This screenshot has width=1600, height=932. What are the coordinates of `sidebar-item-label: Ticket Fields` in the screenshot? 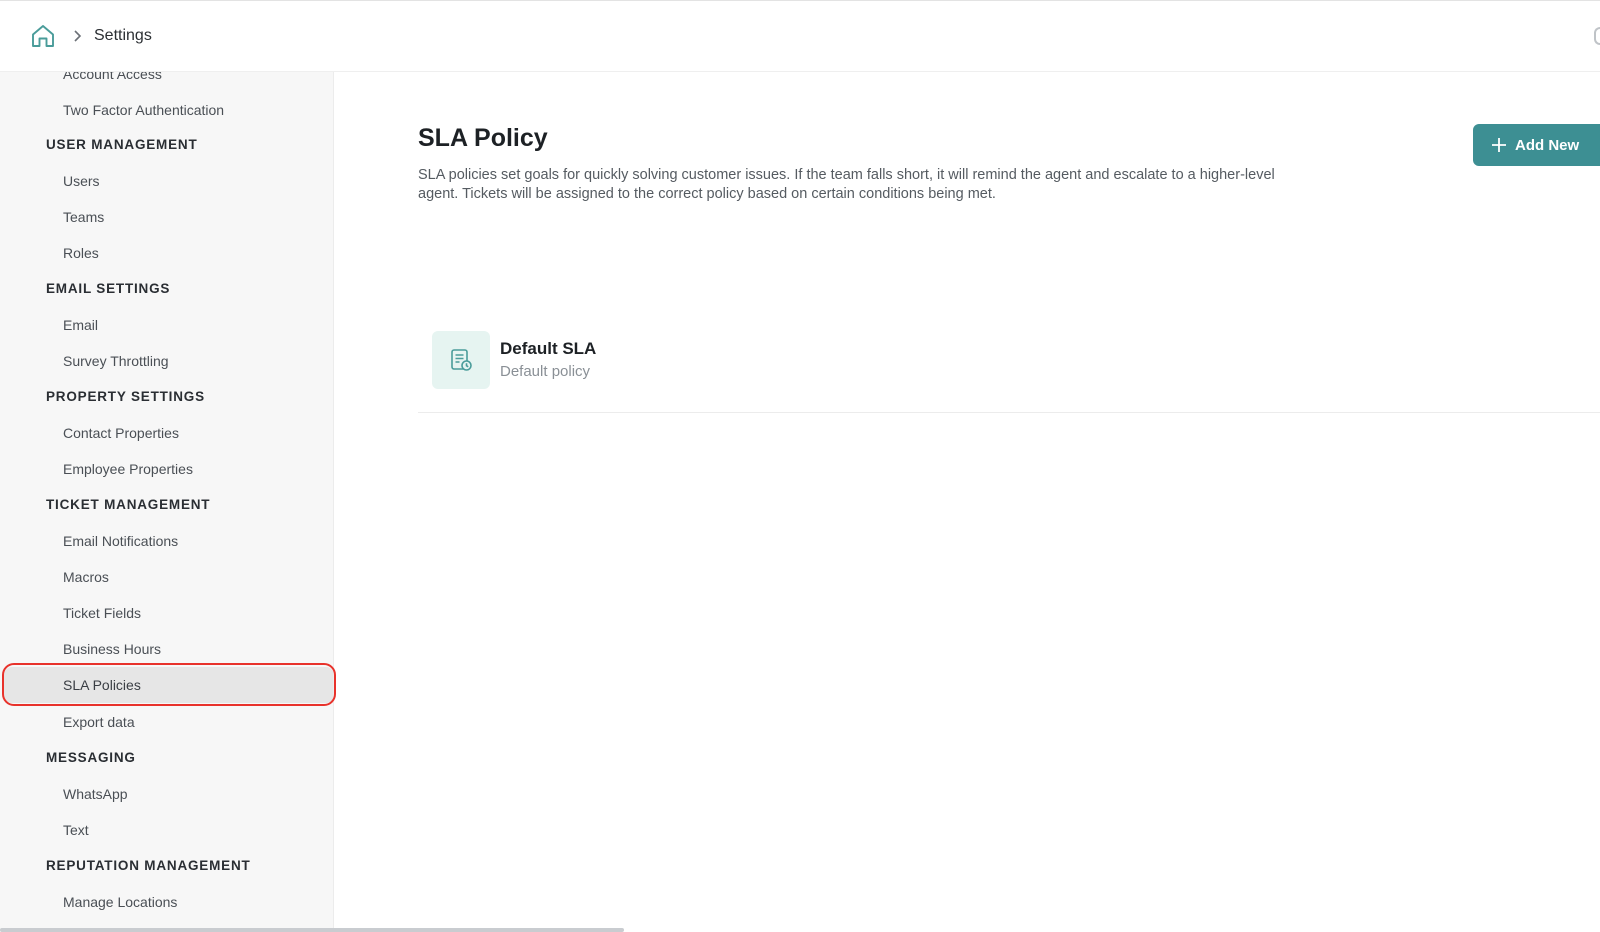 It's located at (102, 613).